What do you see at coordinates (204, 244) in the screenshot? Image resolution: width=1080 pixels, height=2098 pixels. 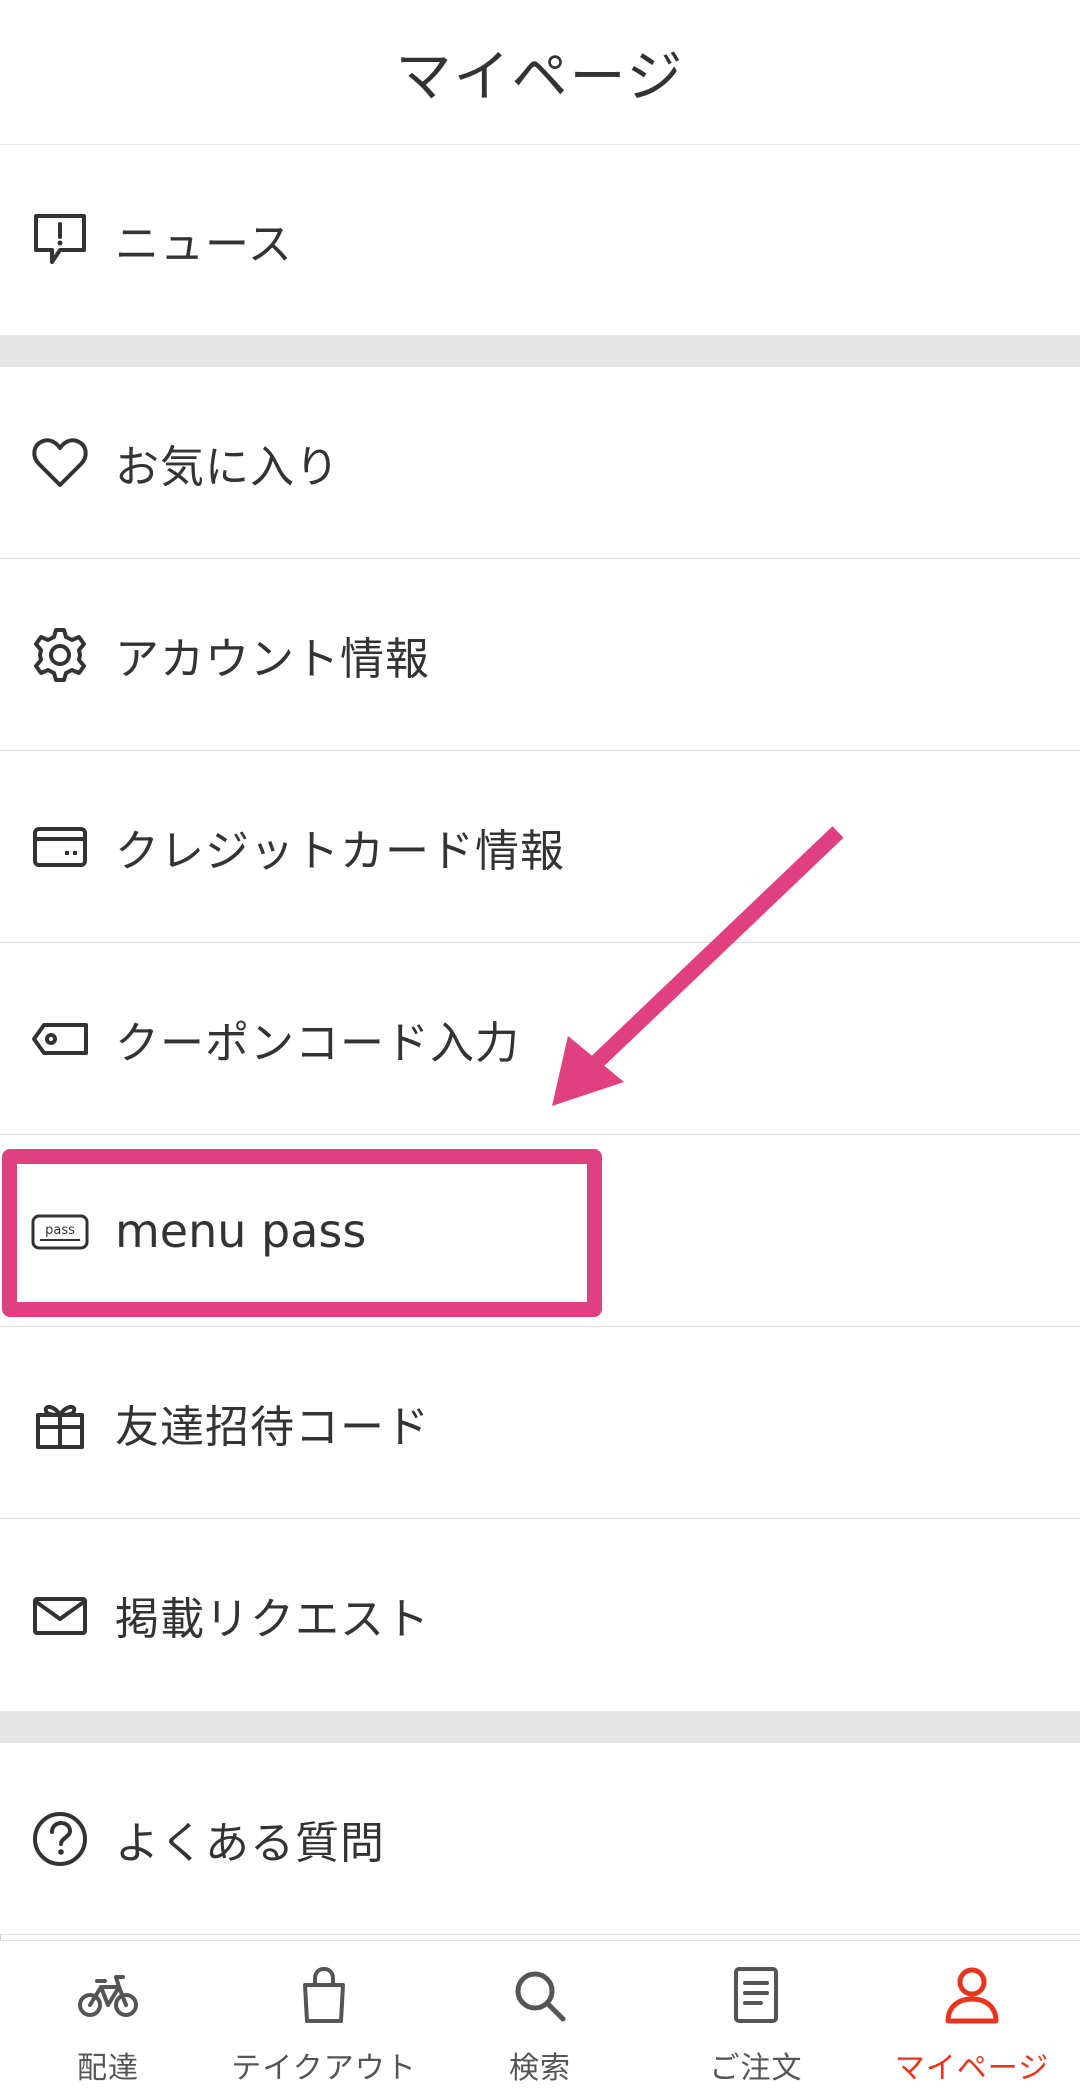 I see `menu-item-label: ニュース` at bounding box center [204, 244].